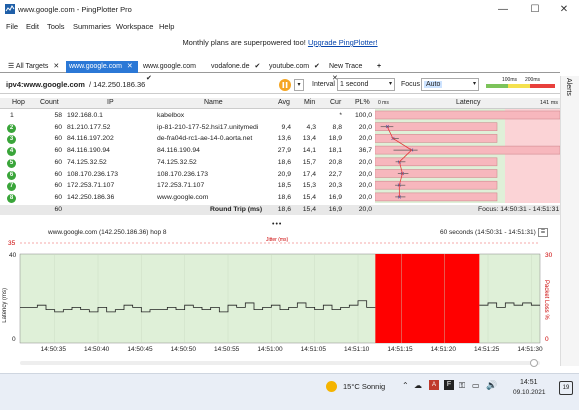 Image resolution: width=579 pixels, height=410 pixels. What do you see at coordinates (289, 66) in the screenshot?
I see `tab-label: youtube.com` at bounding box center [289, 66].